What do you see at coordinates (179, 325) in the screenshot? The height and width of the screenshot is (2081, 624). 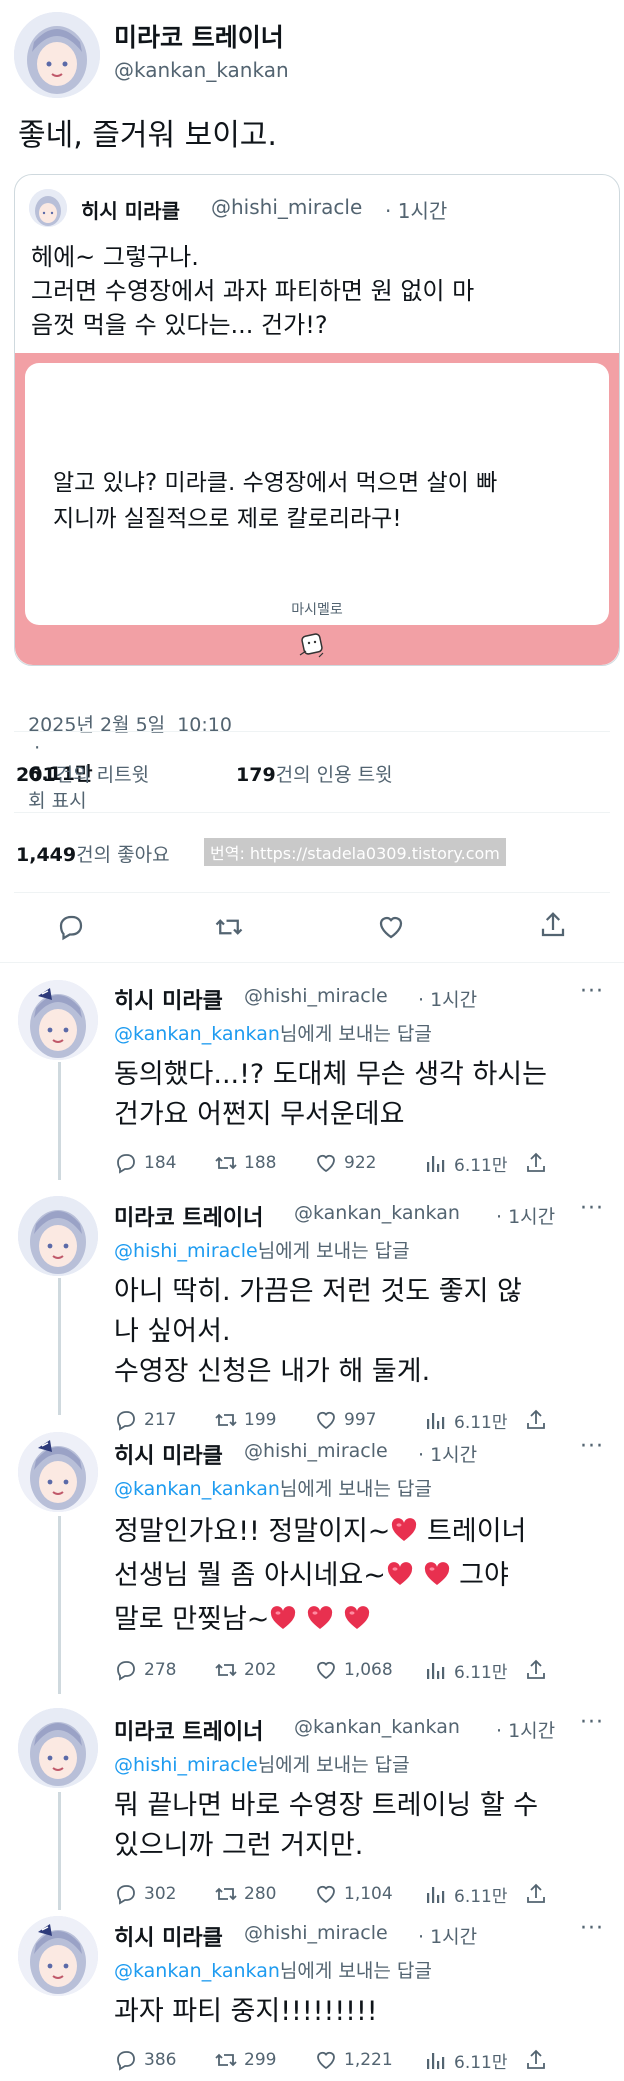 I see `quoted-text-line3: 음껏 먹을 수 있다는... 건가!?` at bounding box center [179, 325].